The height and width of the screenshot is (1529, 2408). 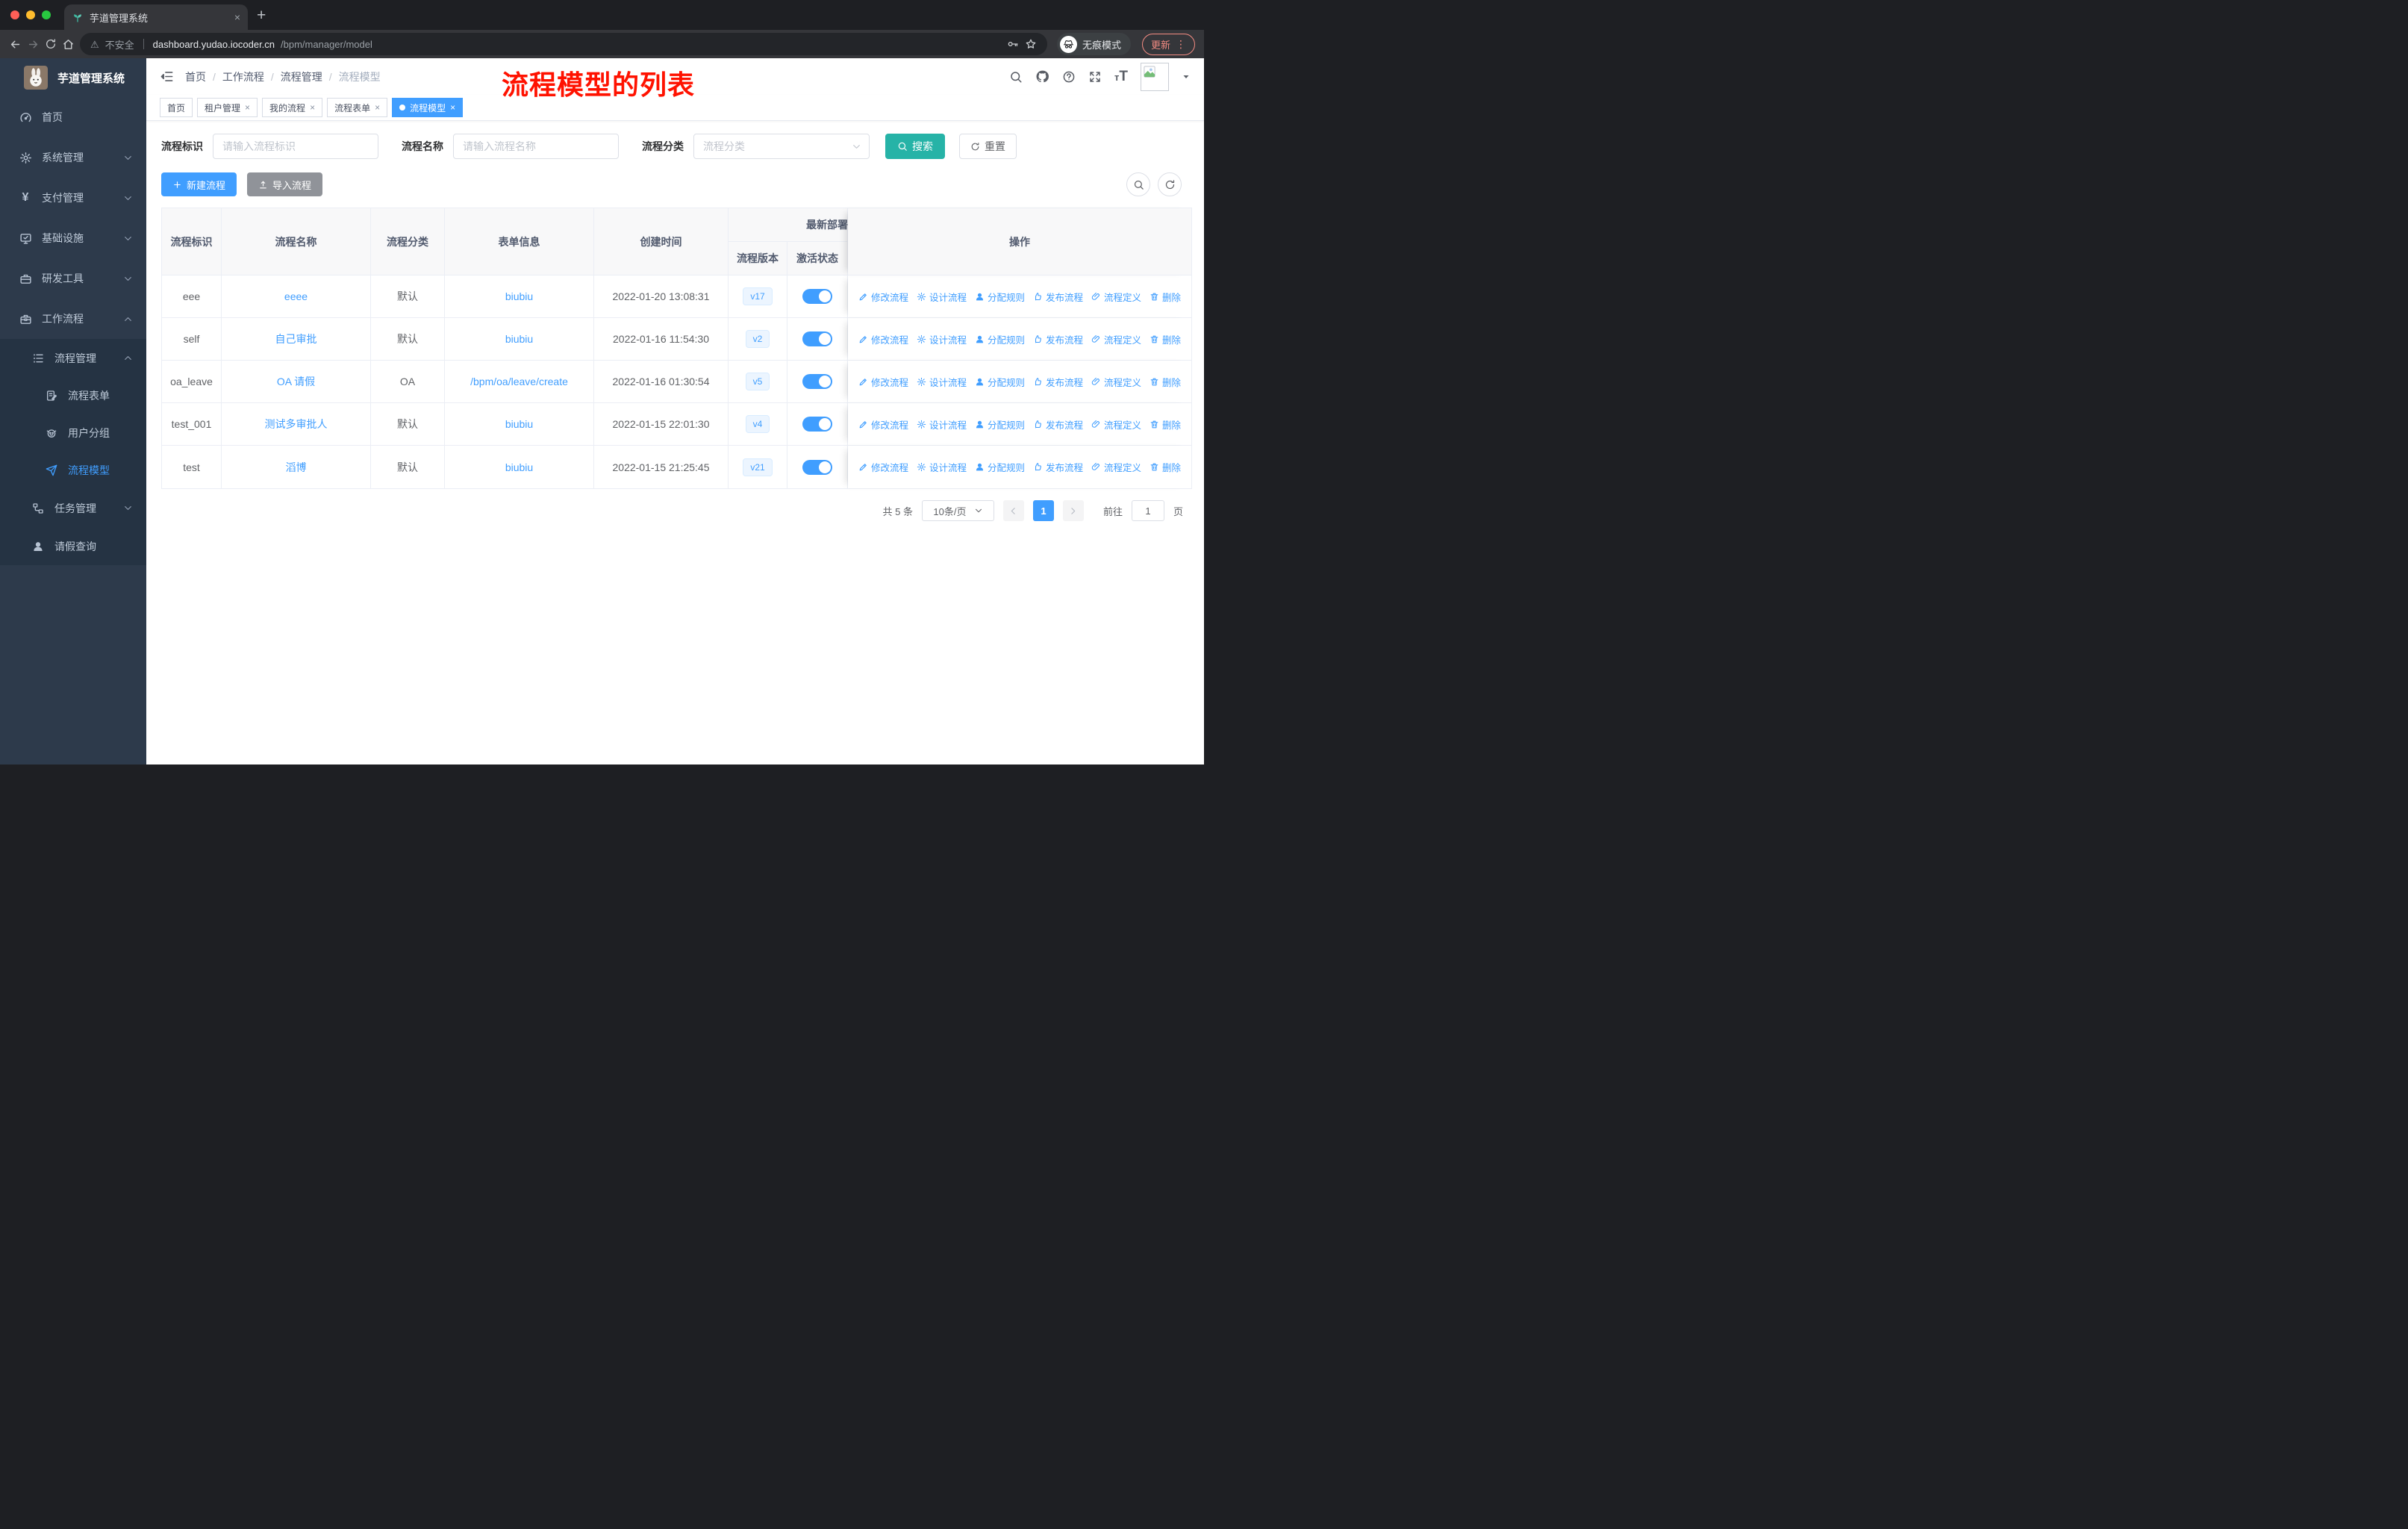 I want to click on sidebar-item-payment: ¥ 支付管理, so click(x=73, y=198).